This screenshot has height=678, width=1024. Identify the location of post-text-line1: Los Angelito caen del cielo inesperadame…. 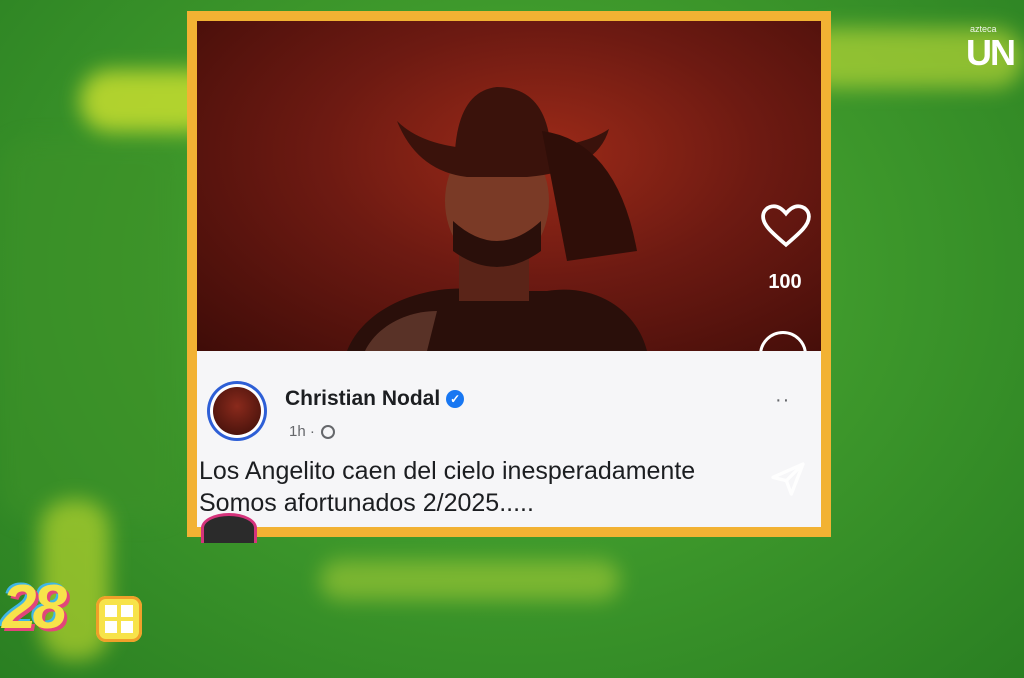
(447, 471).